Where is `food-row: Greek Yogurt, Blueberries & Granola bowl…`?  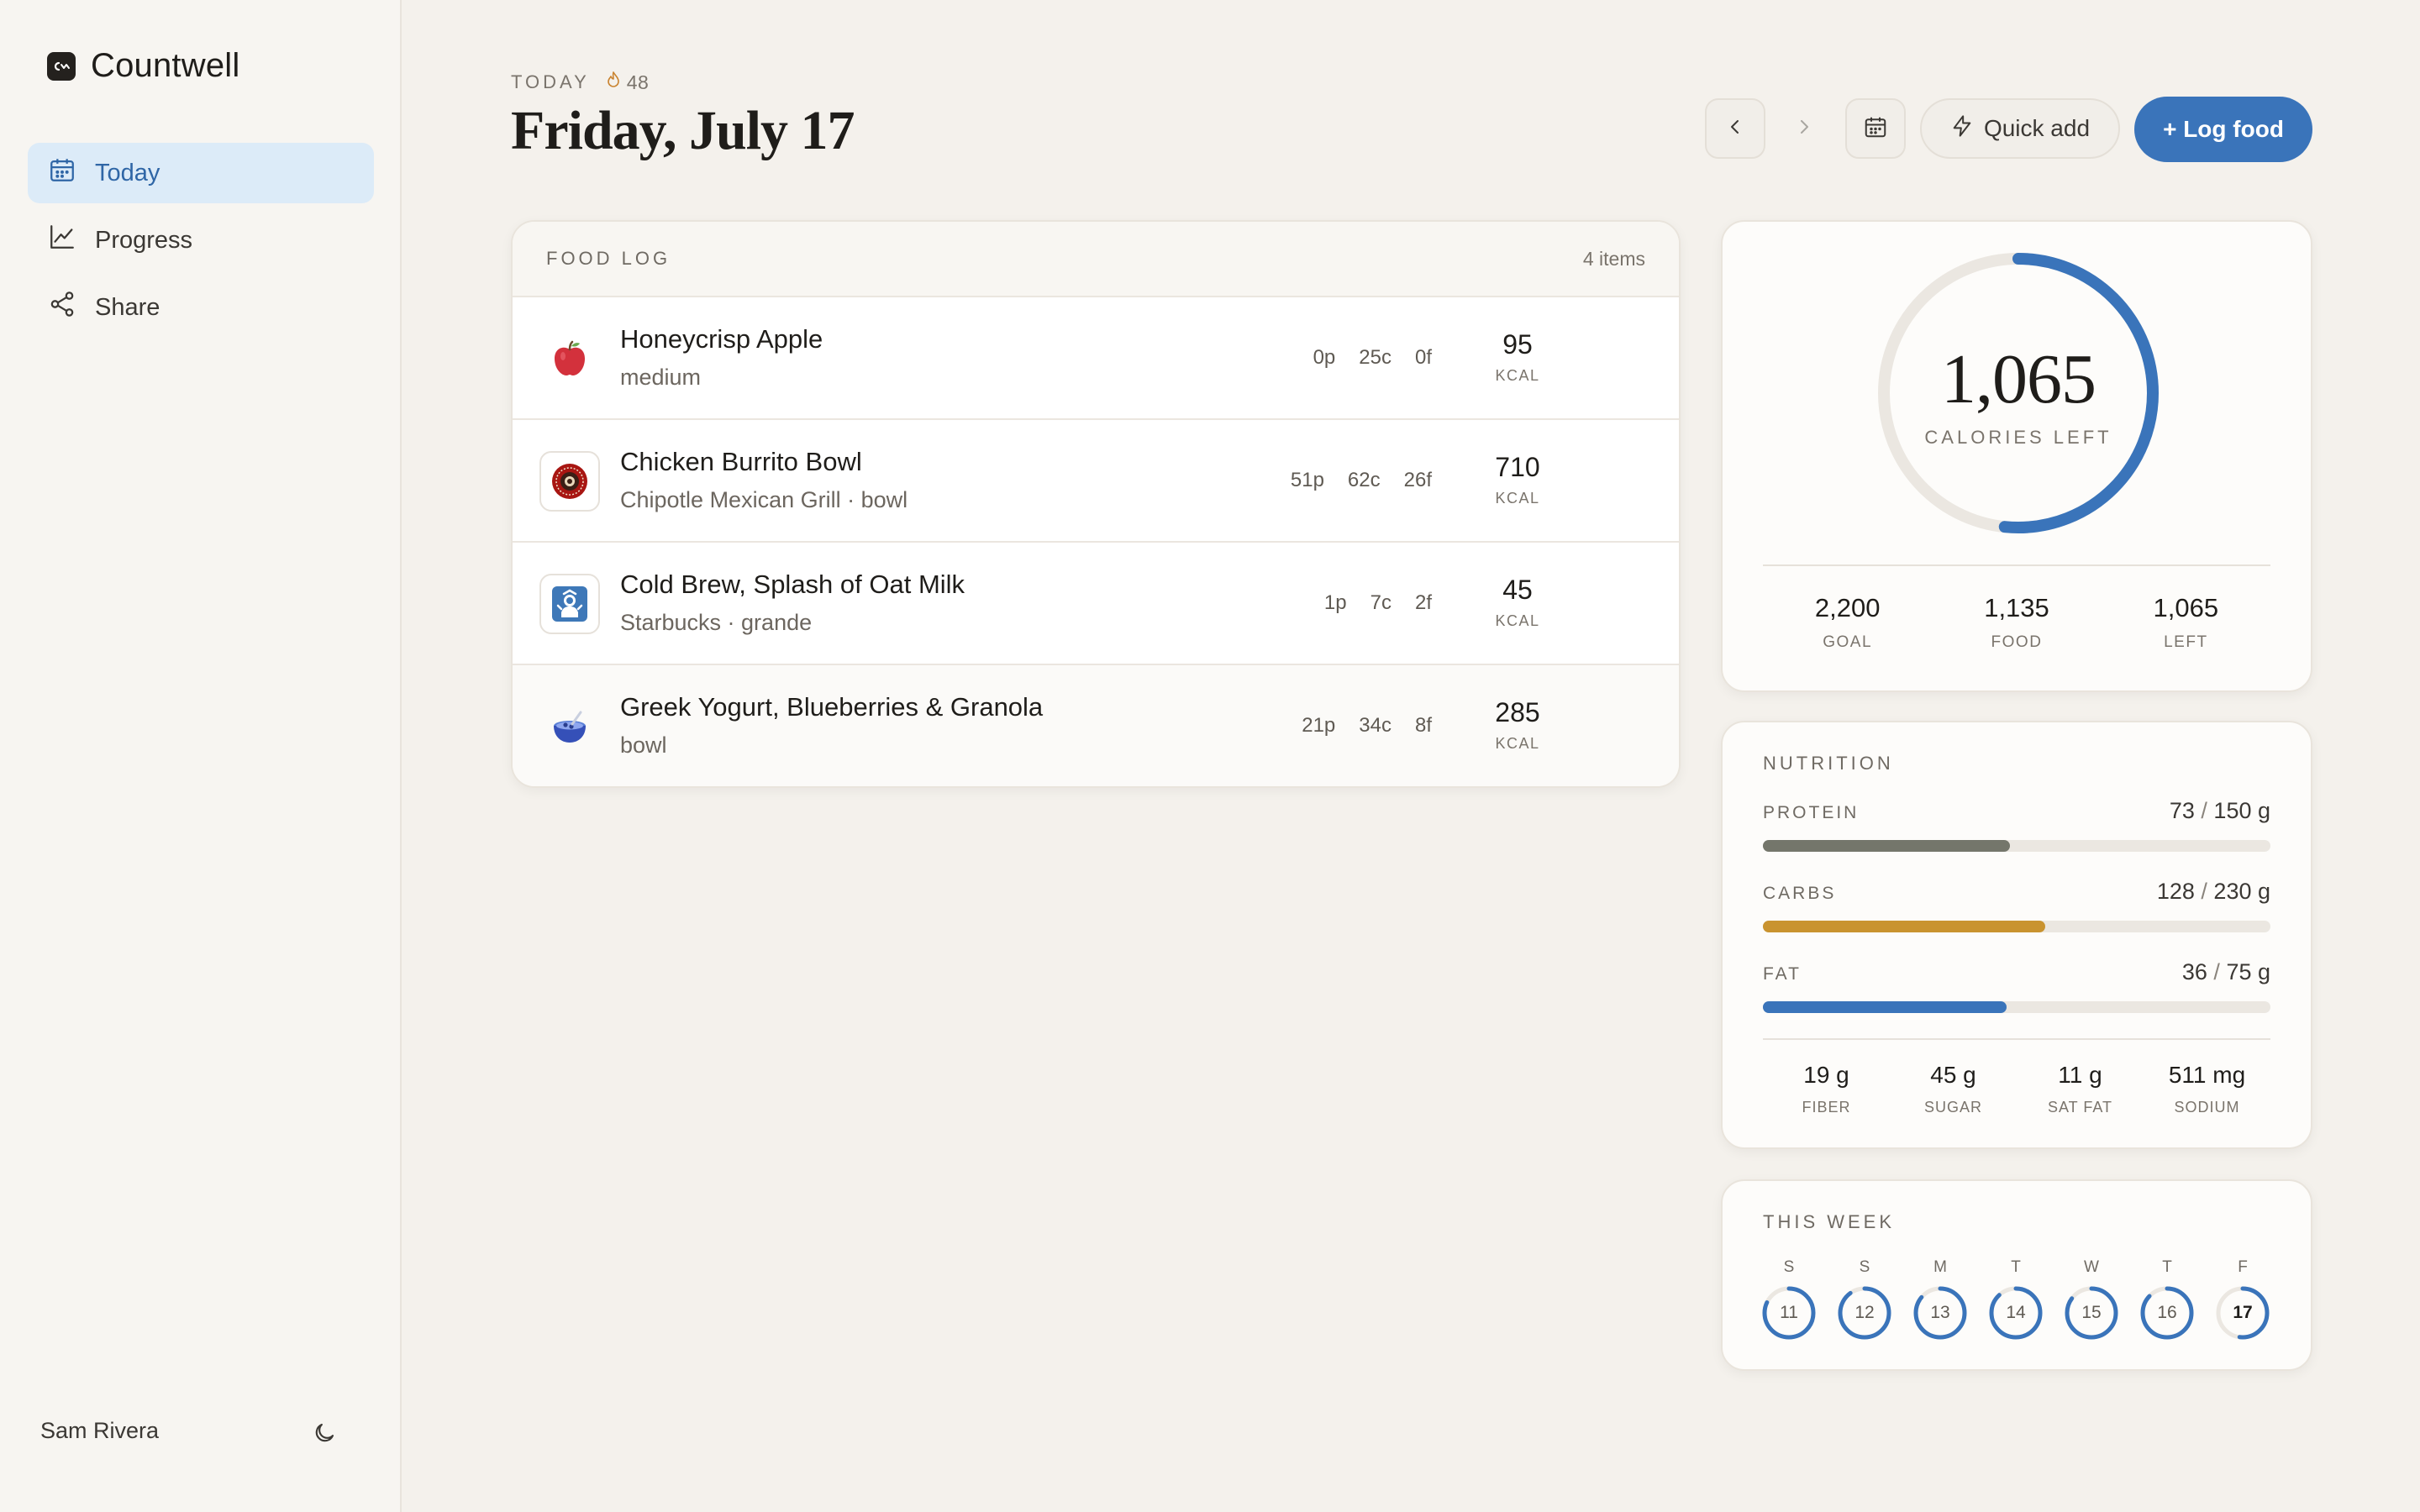 food-row: Greek Yogurt, Blueberries & Granola bowl… is located at coordinates (1096, 725).